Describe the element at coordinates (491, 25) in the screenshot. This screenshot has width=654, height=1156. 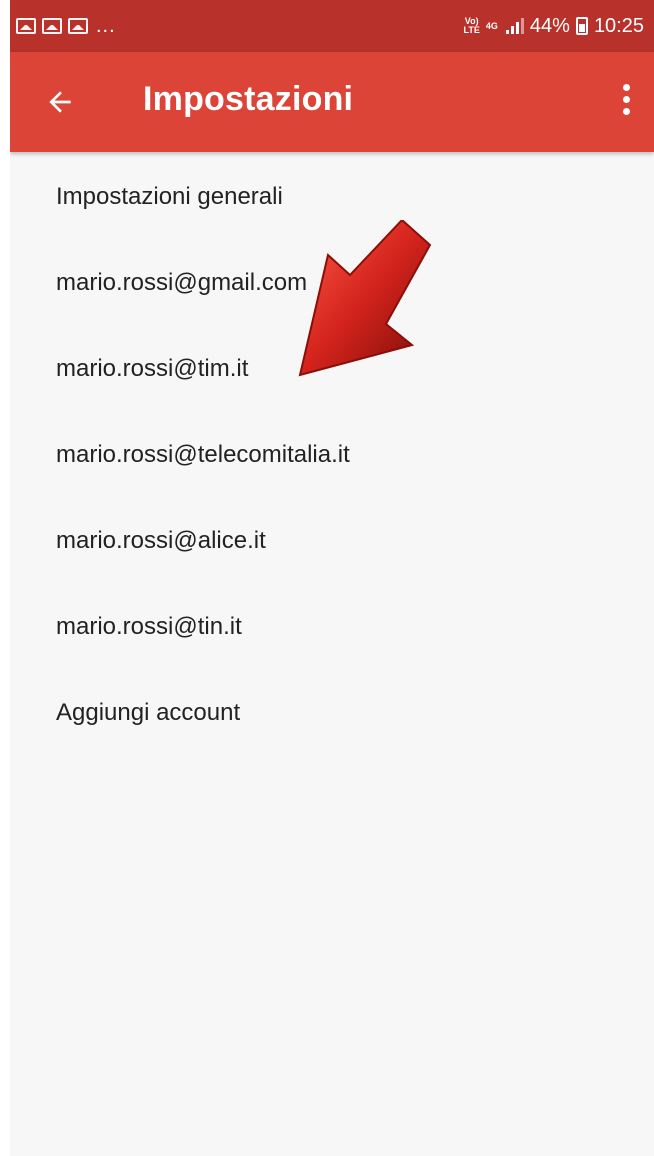
I see `network-type: 4G` at that location.